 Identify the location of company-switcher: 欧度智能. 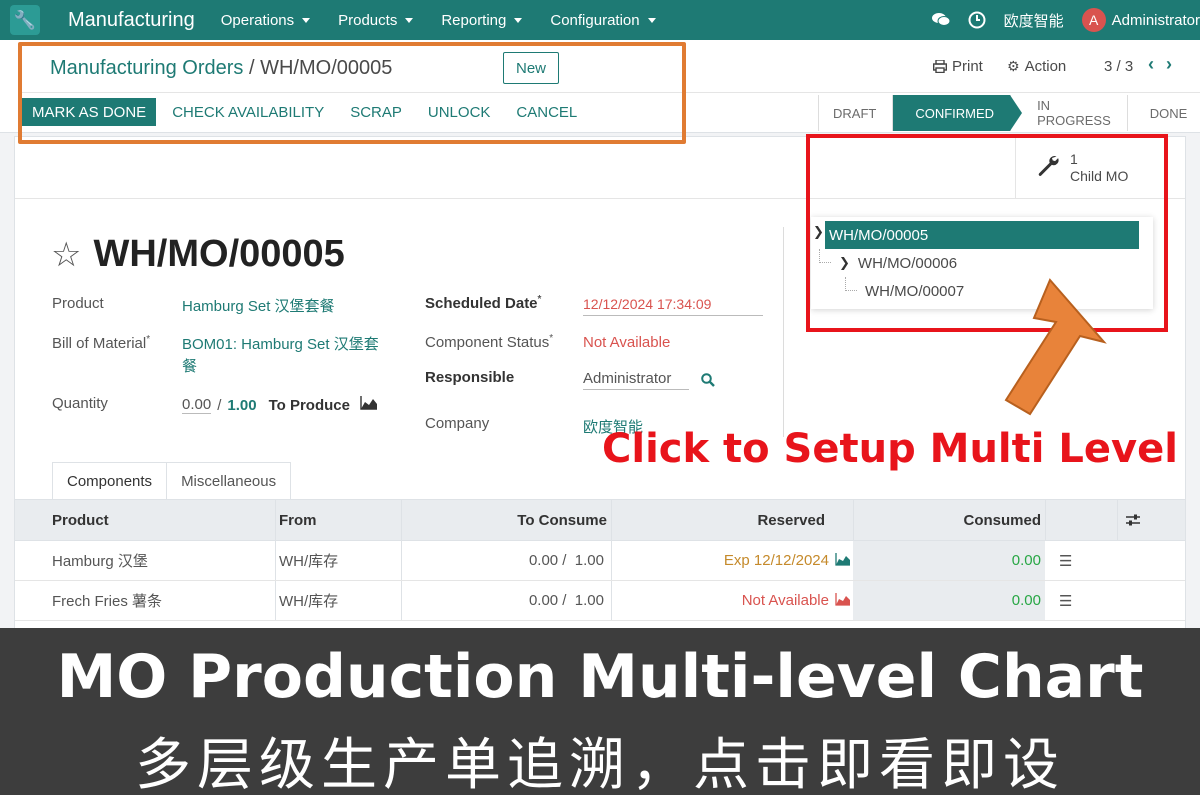
(1034, 20).